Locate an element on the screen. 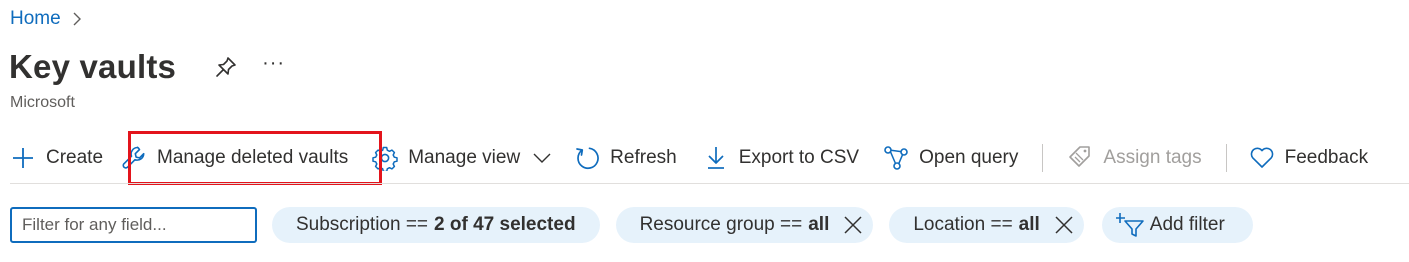  create-button: Create is located at coordinates (56, 158).